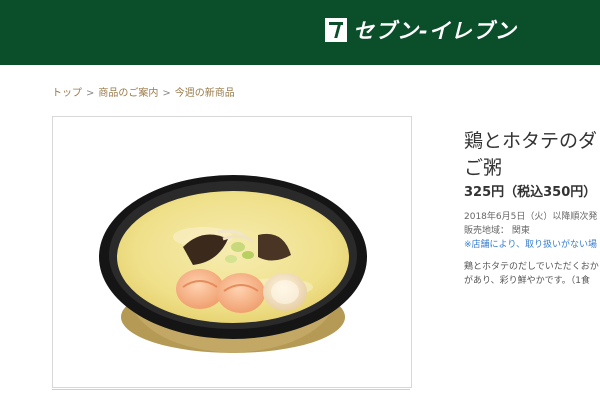 The height and width of the screenshot is (400, 600). I want to click on product-title-line: 鶏とホタテのダ, so click(531, 141).